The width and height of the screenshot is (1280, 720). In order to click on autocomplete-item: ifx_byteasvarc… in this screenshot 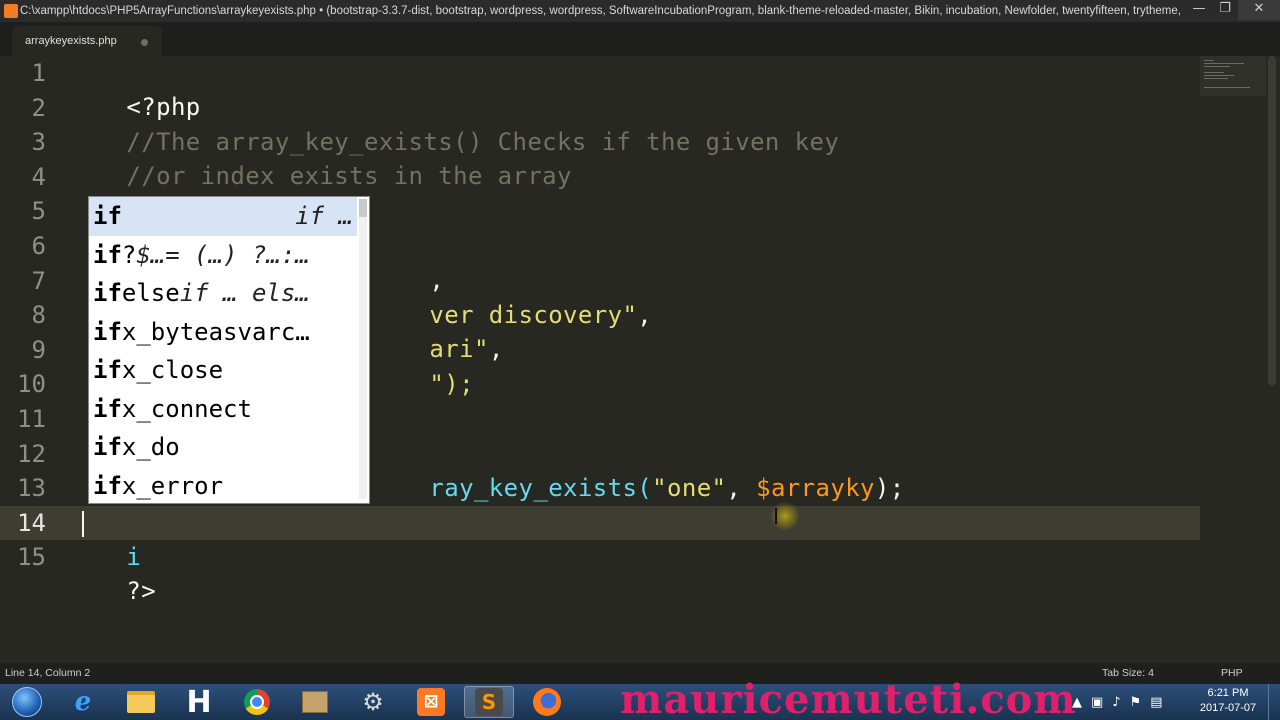, I will do `click(223, 332)`.